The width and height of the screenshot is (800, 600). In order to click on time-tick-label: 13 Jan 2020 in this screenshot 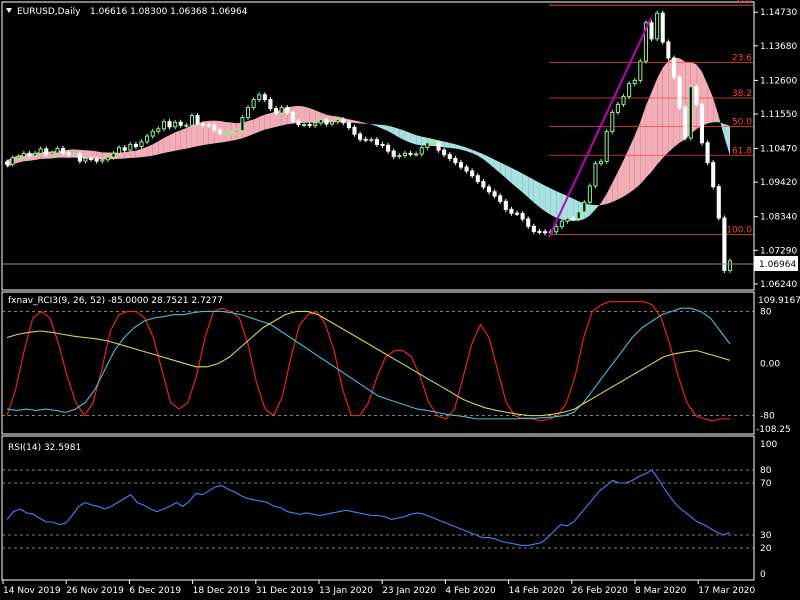, I will do `click(346, 591)`.